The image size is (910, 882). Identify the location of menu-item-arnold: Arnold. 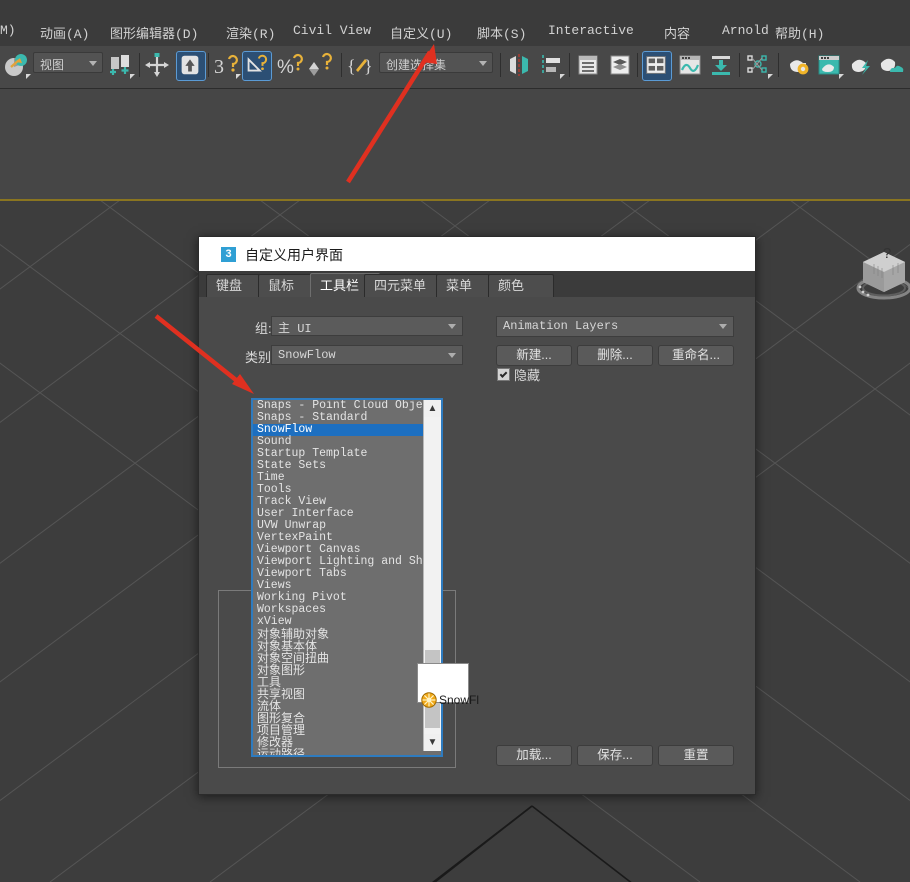
(745, 30).